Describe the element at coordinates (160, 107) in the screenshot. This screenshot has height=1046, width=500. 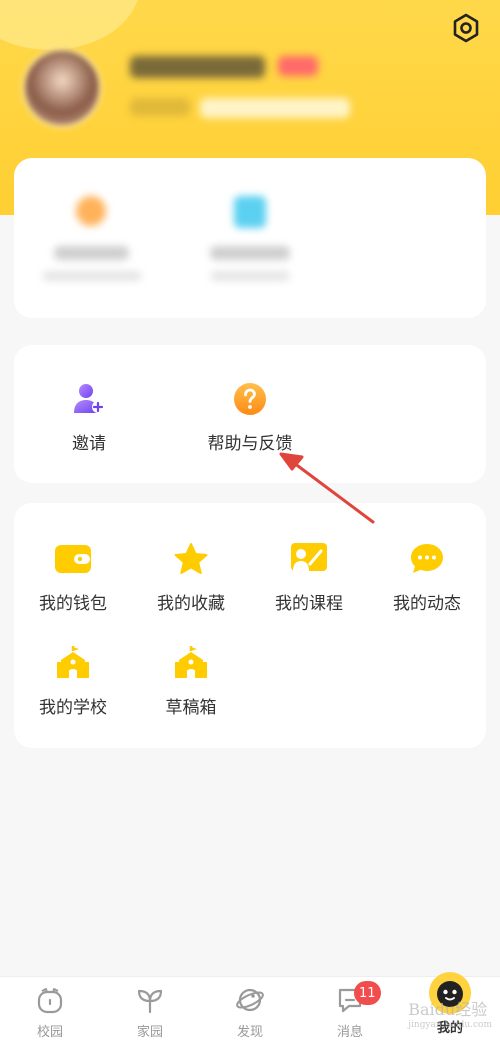
I see `user-info-blurred` at that location.